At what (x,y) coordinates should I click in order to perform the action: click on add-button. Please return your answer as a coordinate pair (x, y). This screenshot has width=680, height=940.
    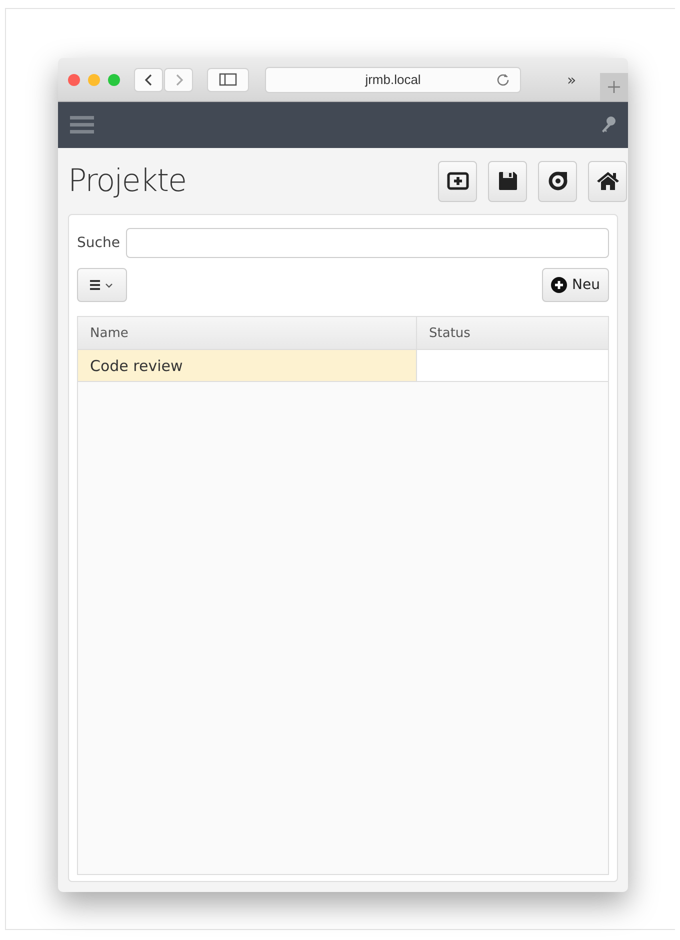
    Looking at the image, I should click on (457, 181).